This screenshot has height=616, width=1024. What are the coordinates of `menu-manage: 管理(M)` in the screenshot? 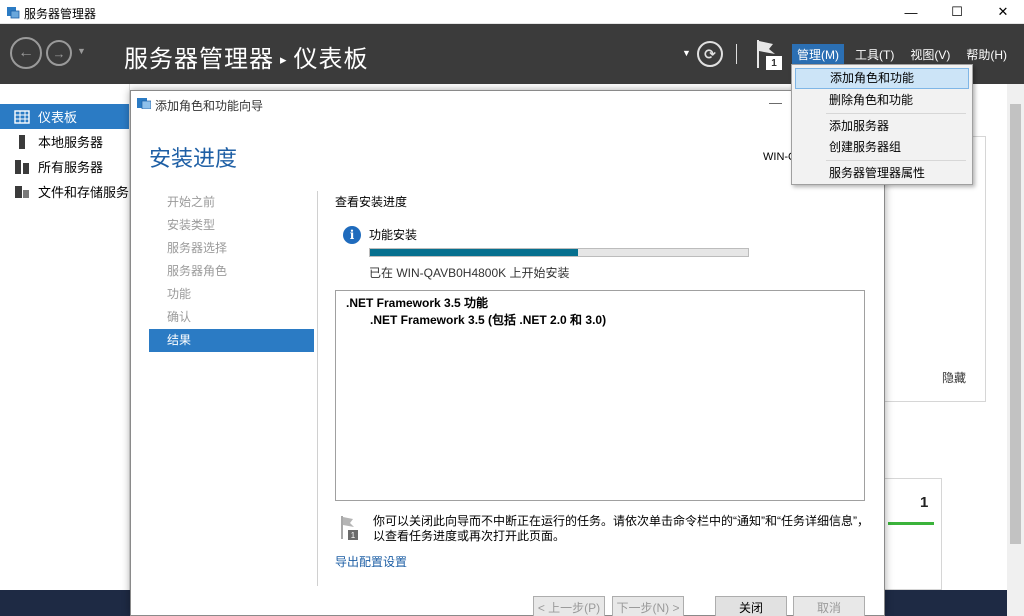 It's located at (818, 54).